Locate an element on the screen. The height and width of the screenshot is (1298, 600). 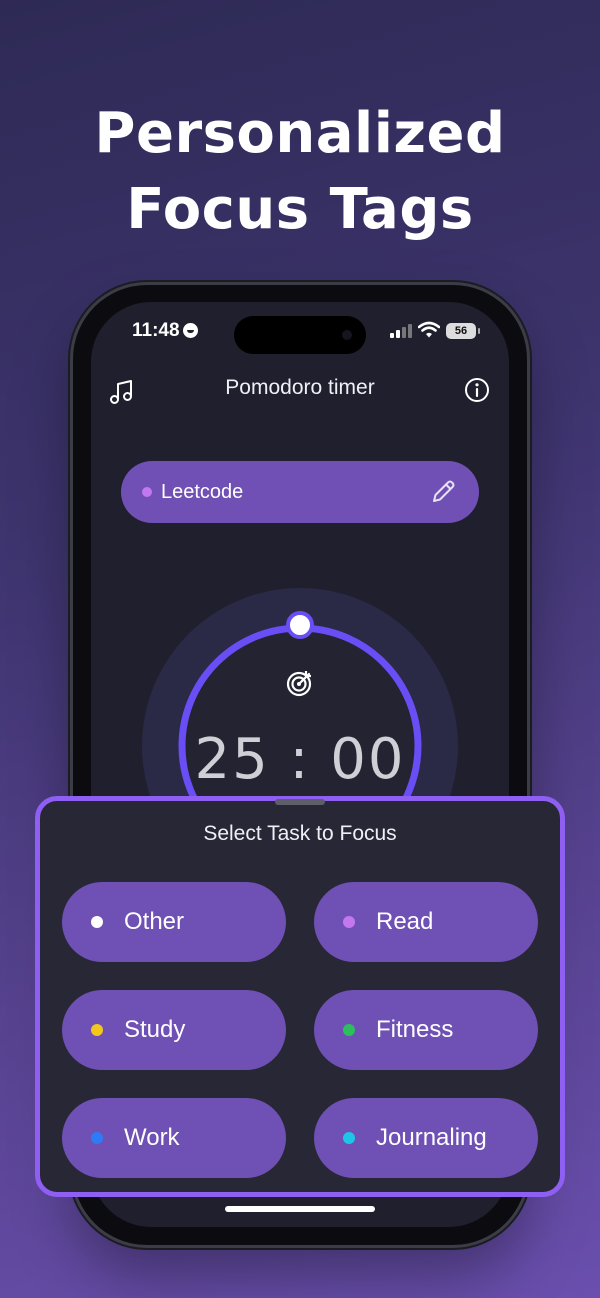
page-title: Pomodoro timer is located at coordinates (300, 387).